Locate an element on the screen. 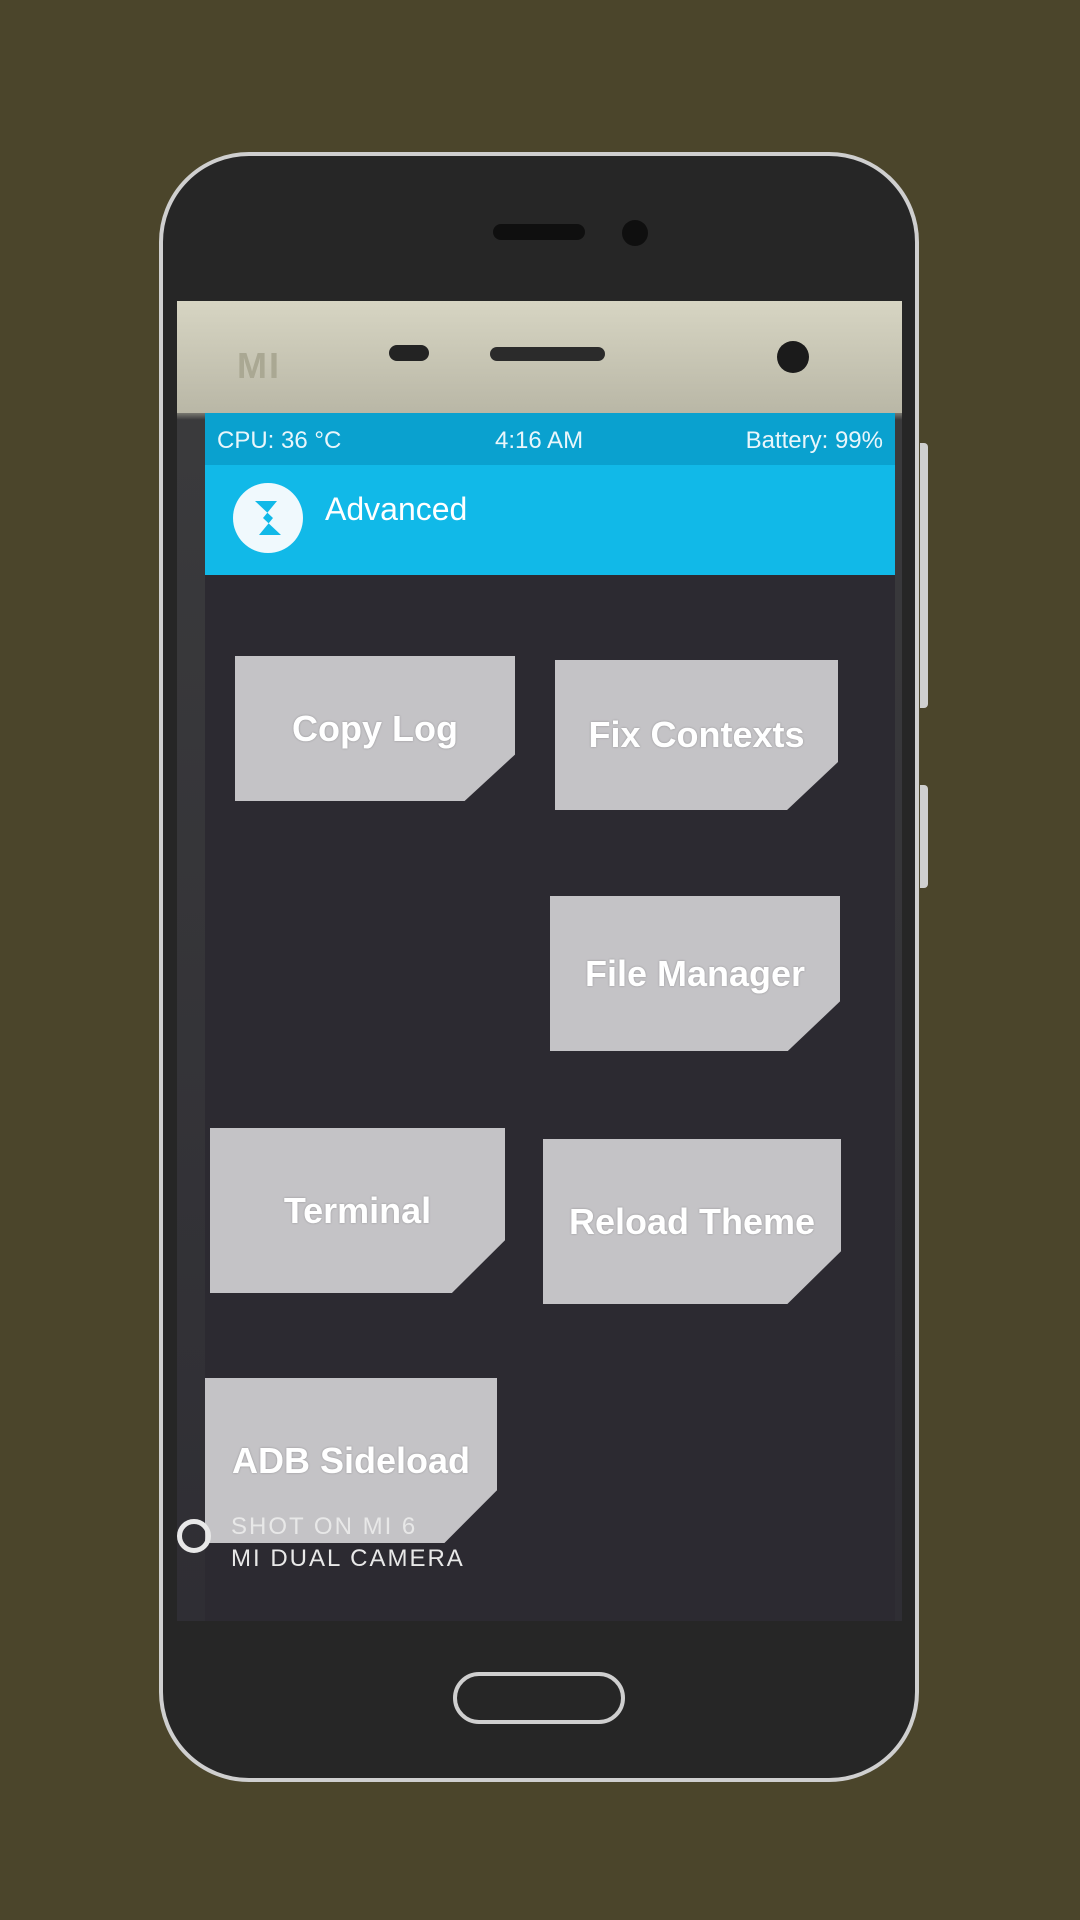 This screenshot has width=1080, height=1920. reload-theme-button: Reload Theme is located at coordinates (692, 1221).